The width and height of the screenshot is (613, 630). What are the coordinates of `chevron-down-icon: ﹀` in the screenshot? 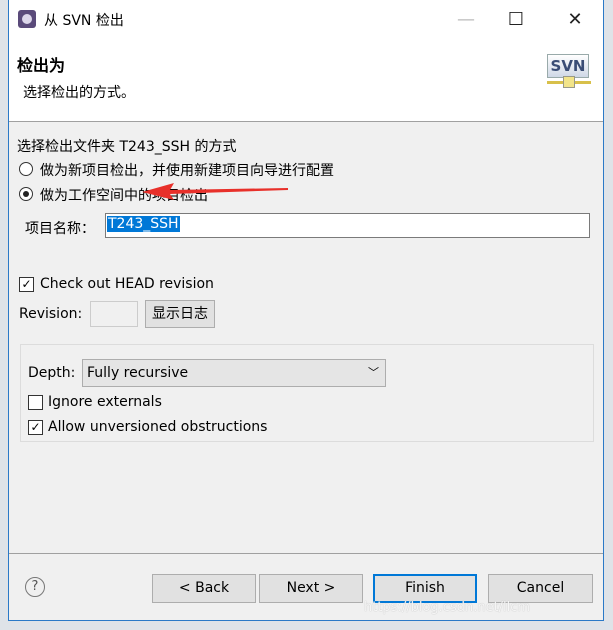 It's located at (373, 372).